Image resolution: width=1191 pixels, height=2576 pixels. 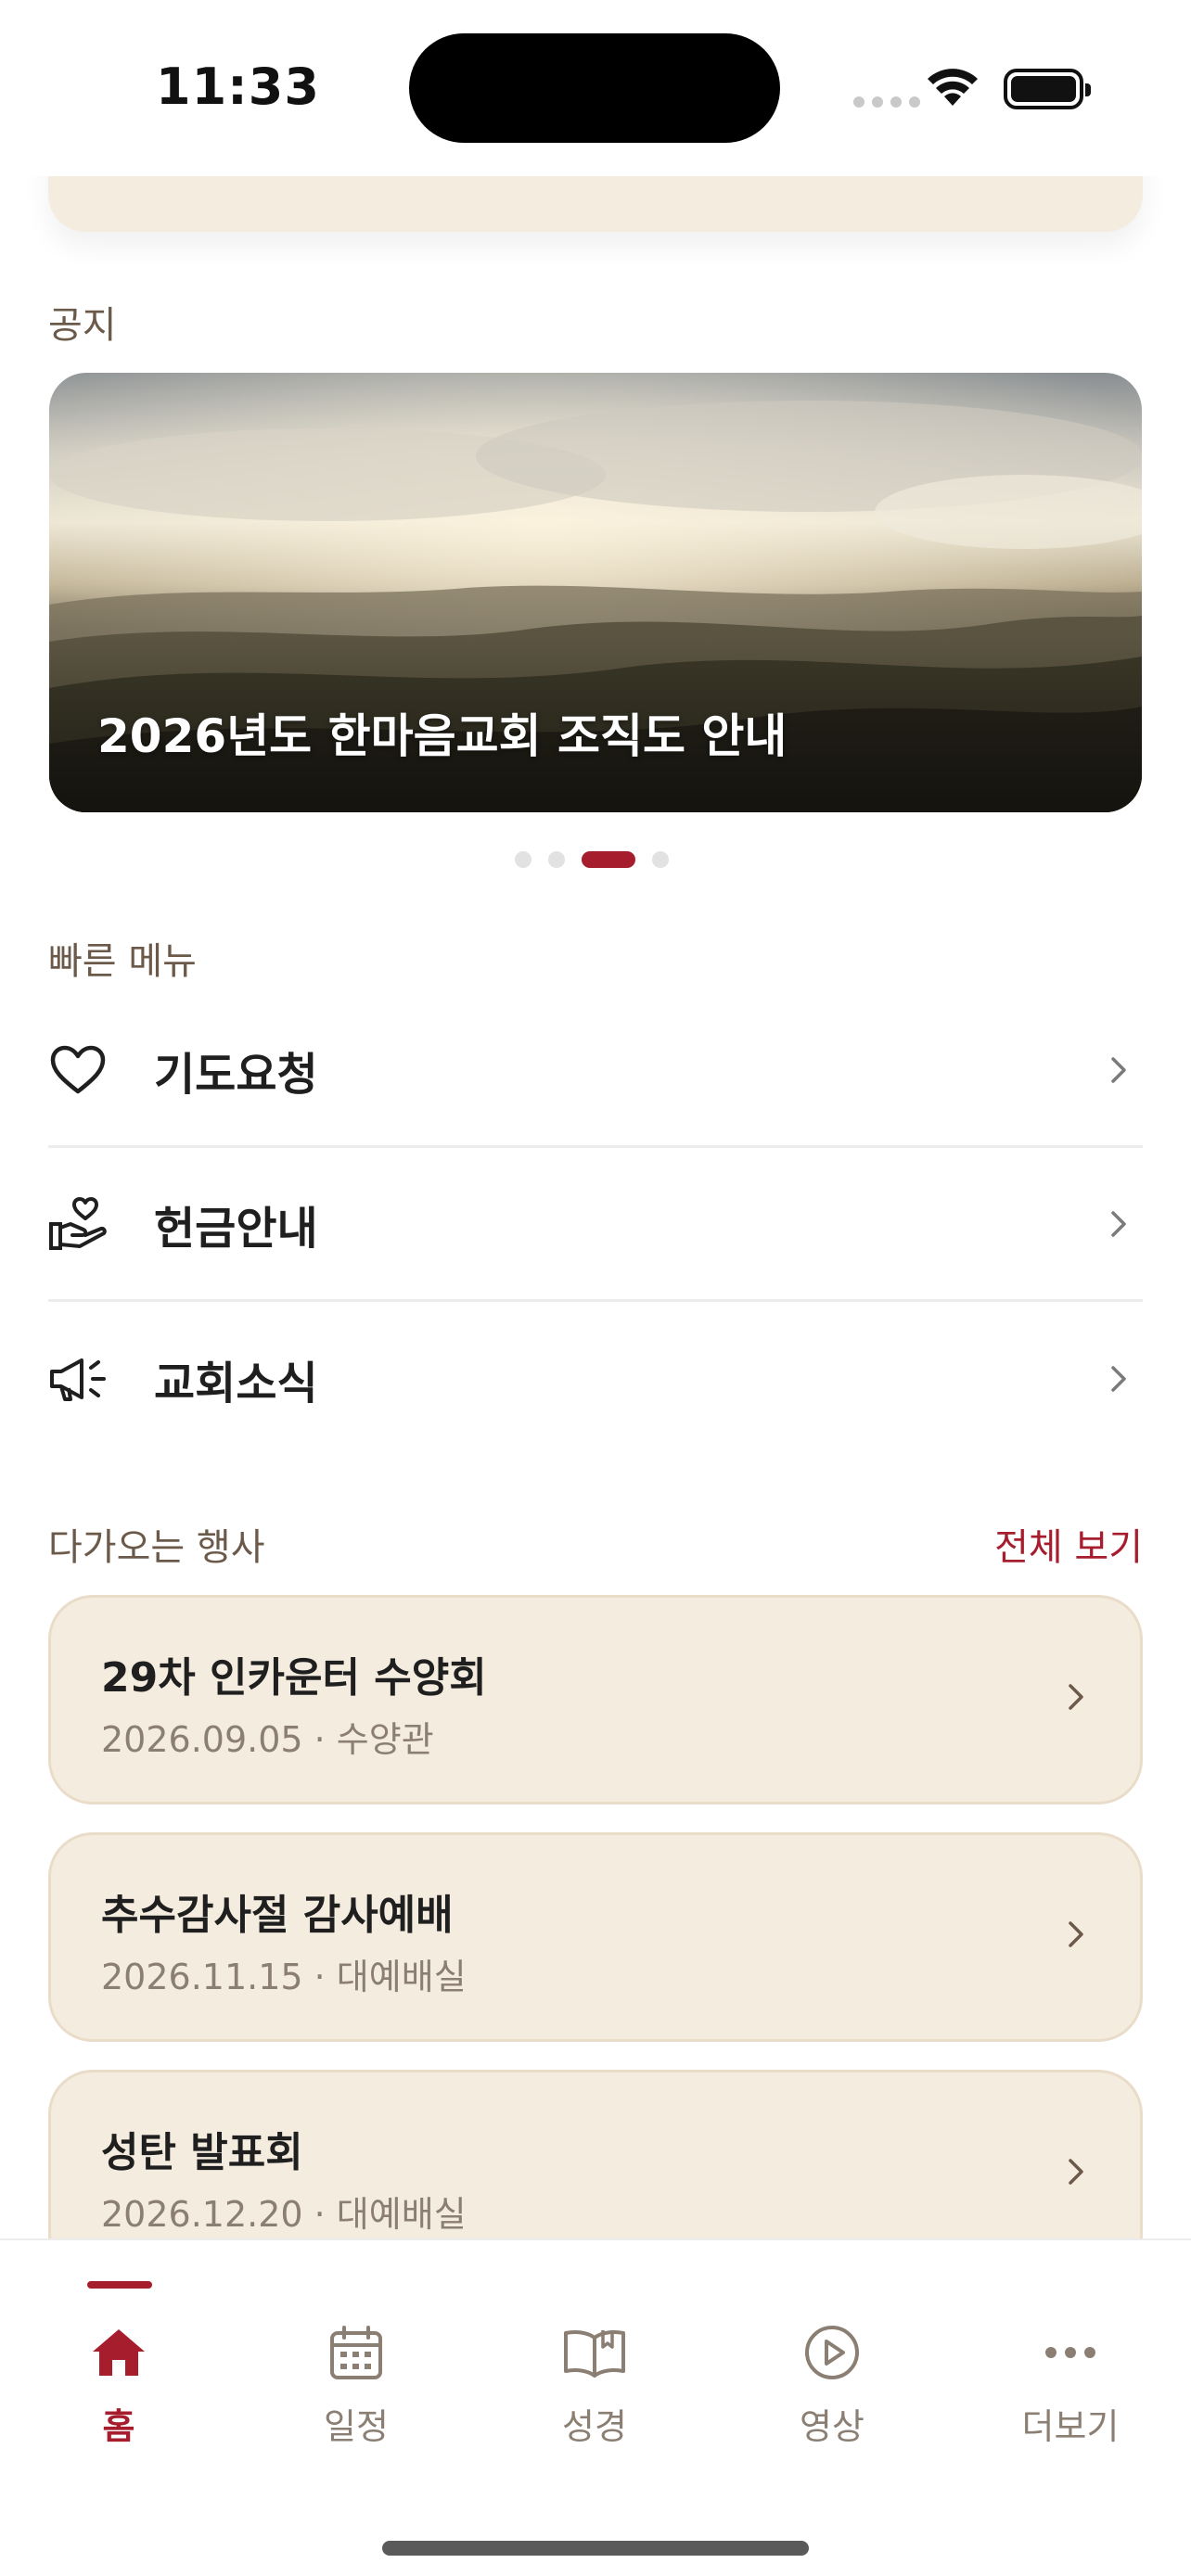 I want to click on home-icon, so click(x=118, y=2352).